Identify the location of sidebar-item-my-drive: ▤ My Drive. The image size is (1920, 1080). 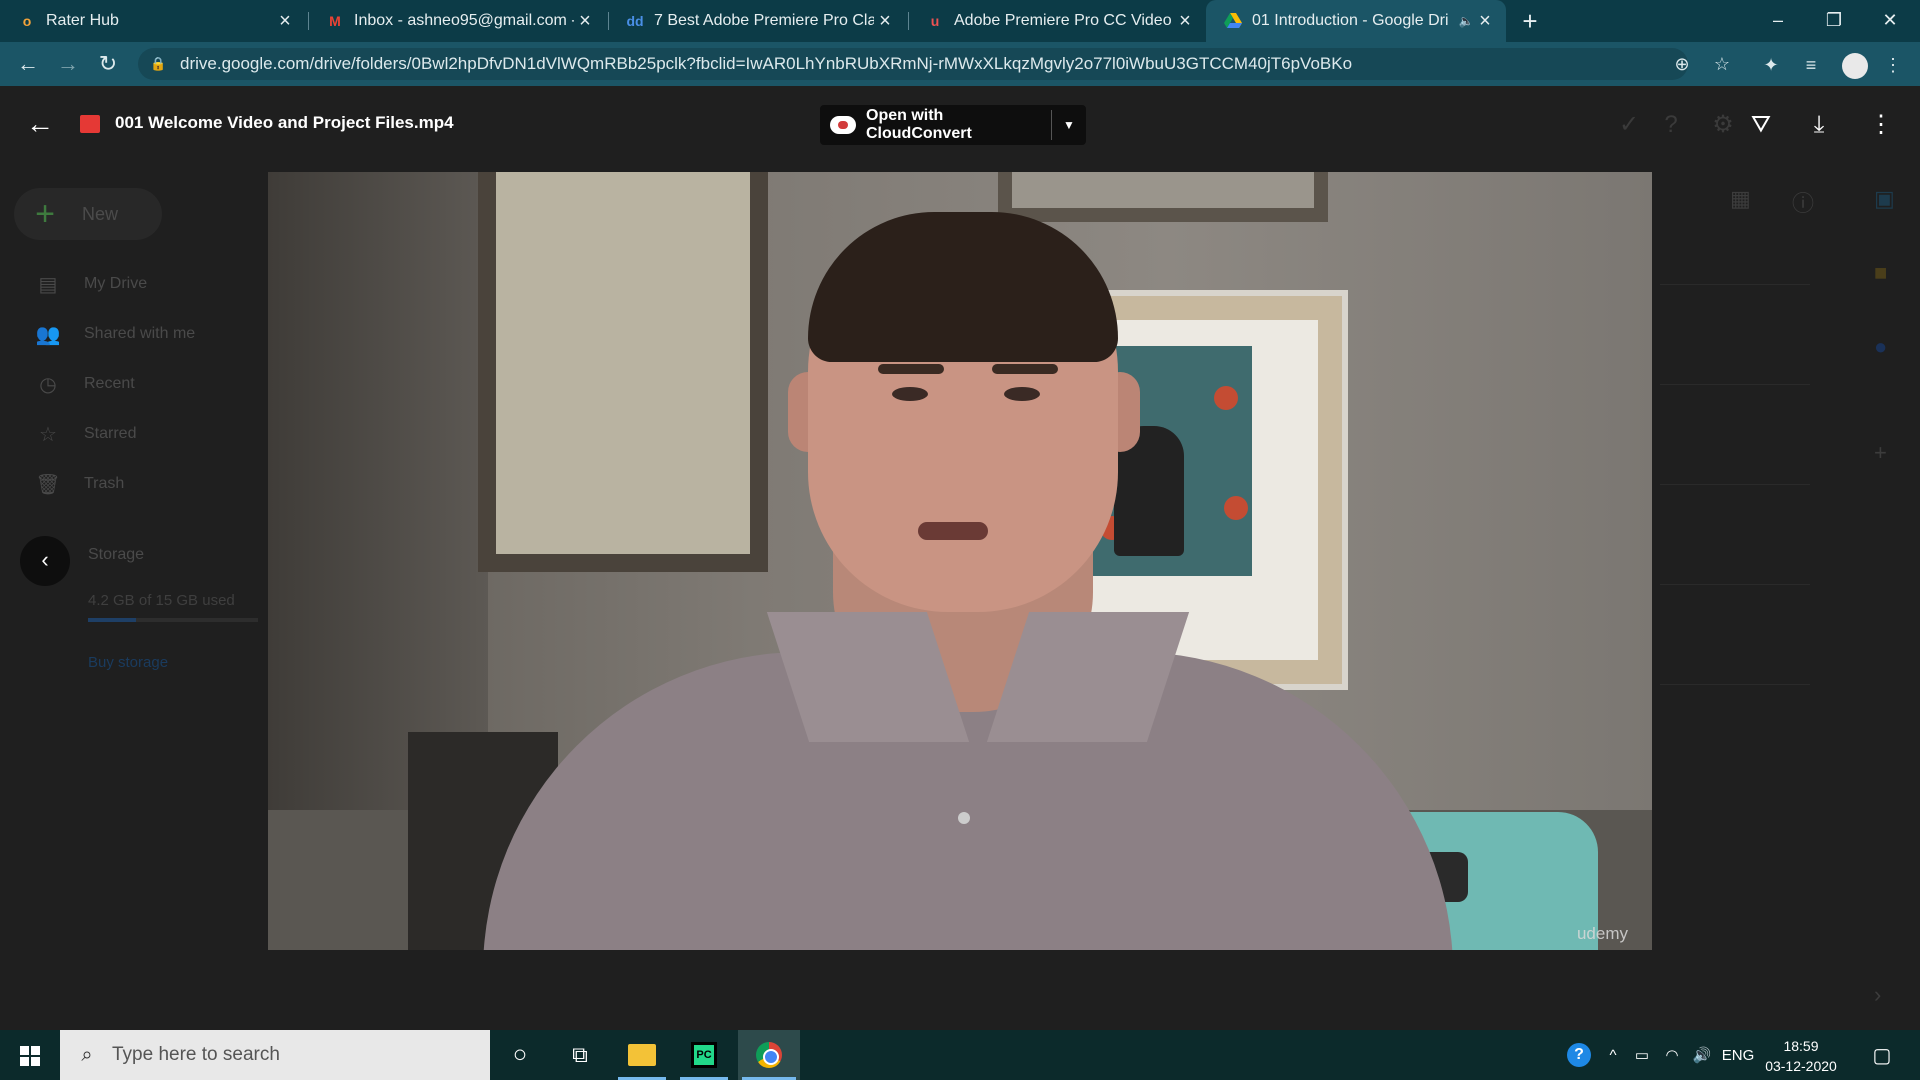
(130, 284).